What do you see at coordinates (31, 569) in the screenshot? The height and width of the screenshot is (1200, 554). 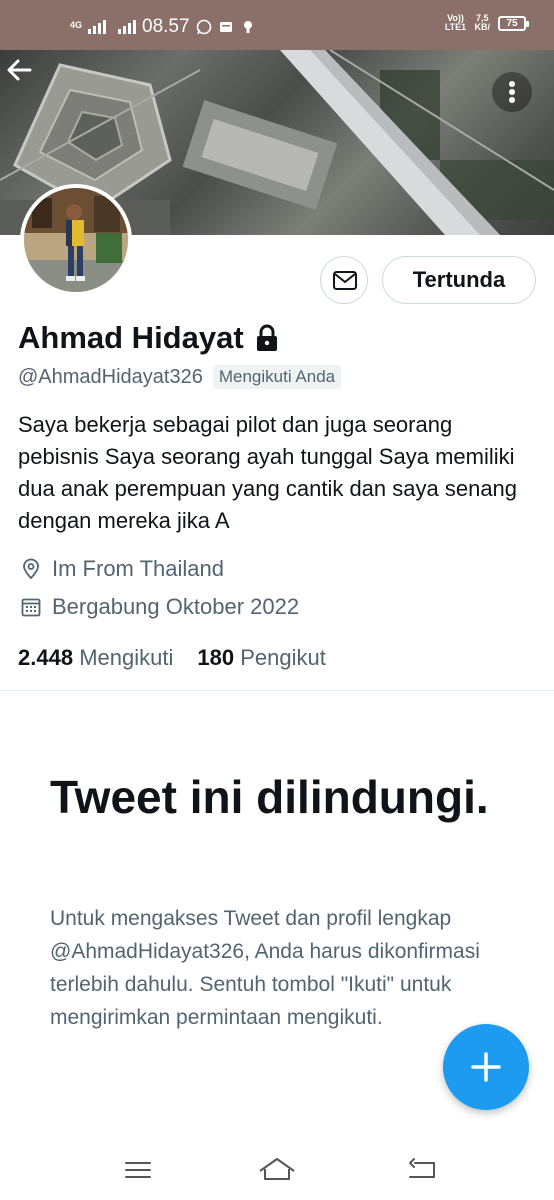 I see `location-pin-icon` at bounding box center [31, 569].